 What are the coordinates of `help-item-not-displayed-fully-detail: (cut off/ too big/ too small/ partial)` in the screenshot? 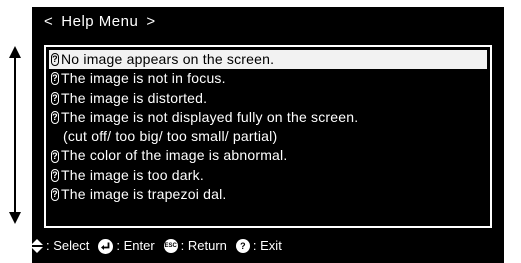 It's located at (268, 136).